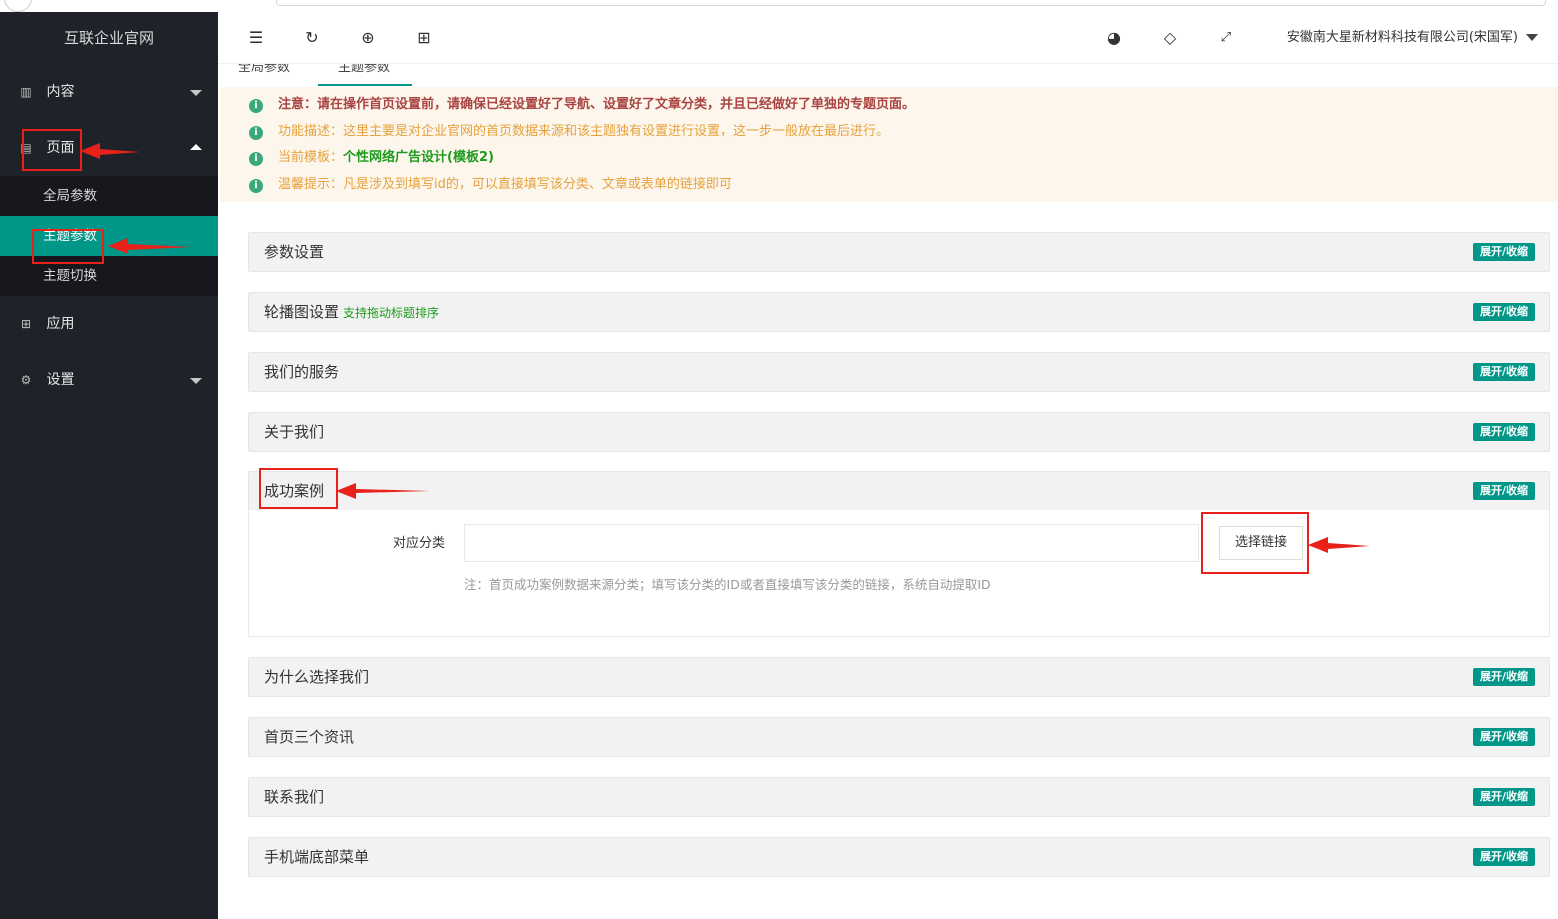  I want to click on panel-title: 参数设置, so click(294, 252).